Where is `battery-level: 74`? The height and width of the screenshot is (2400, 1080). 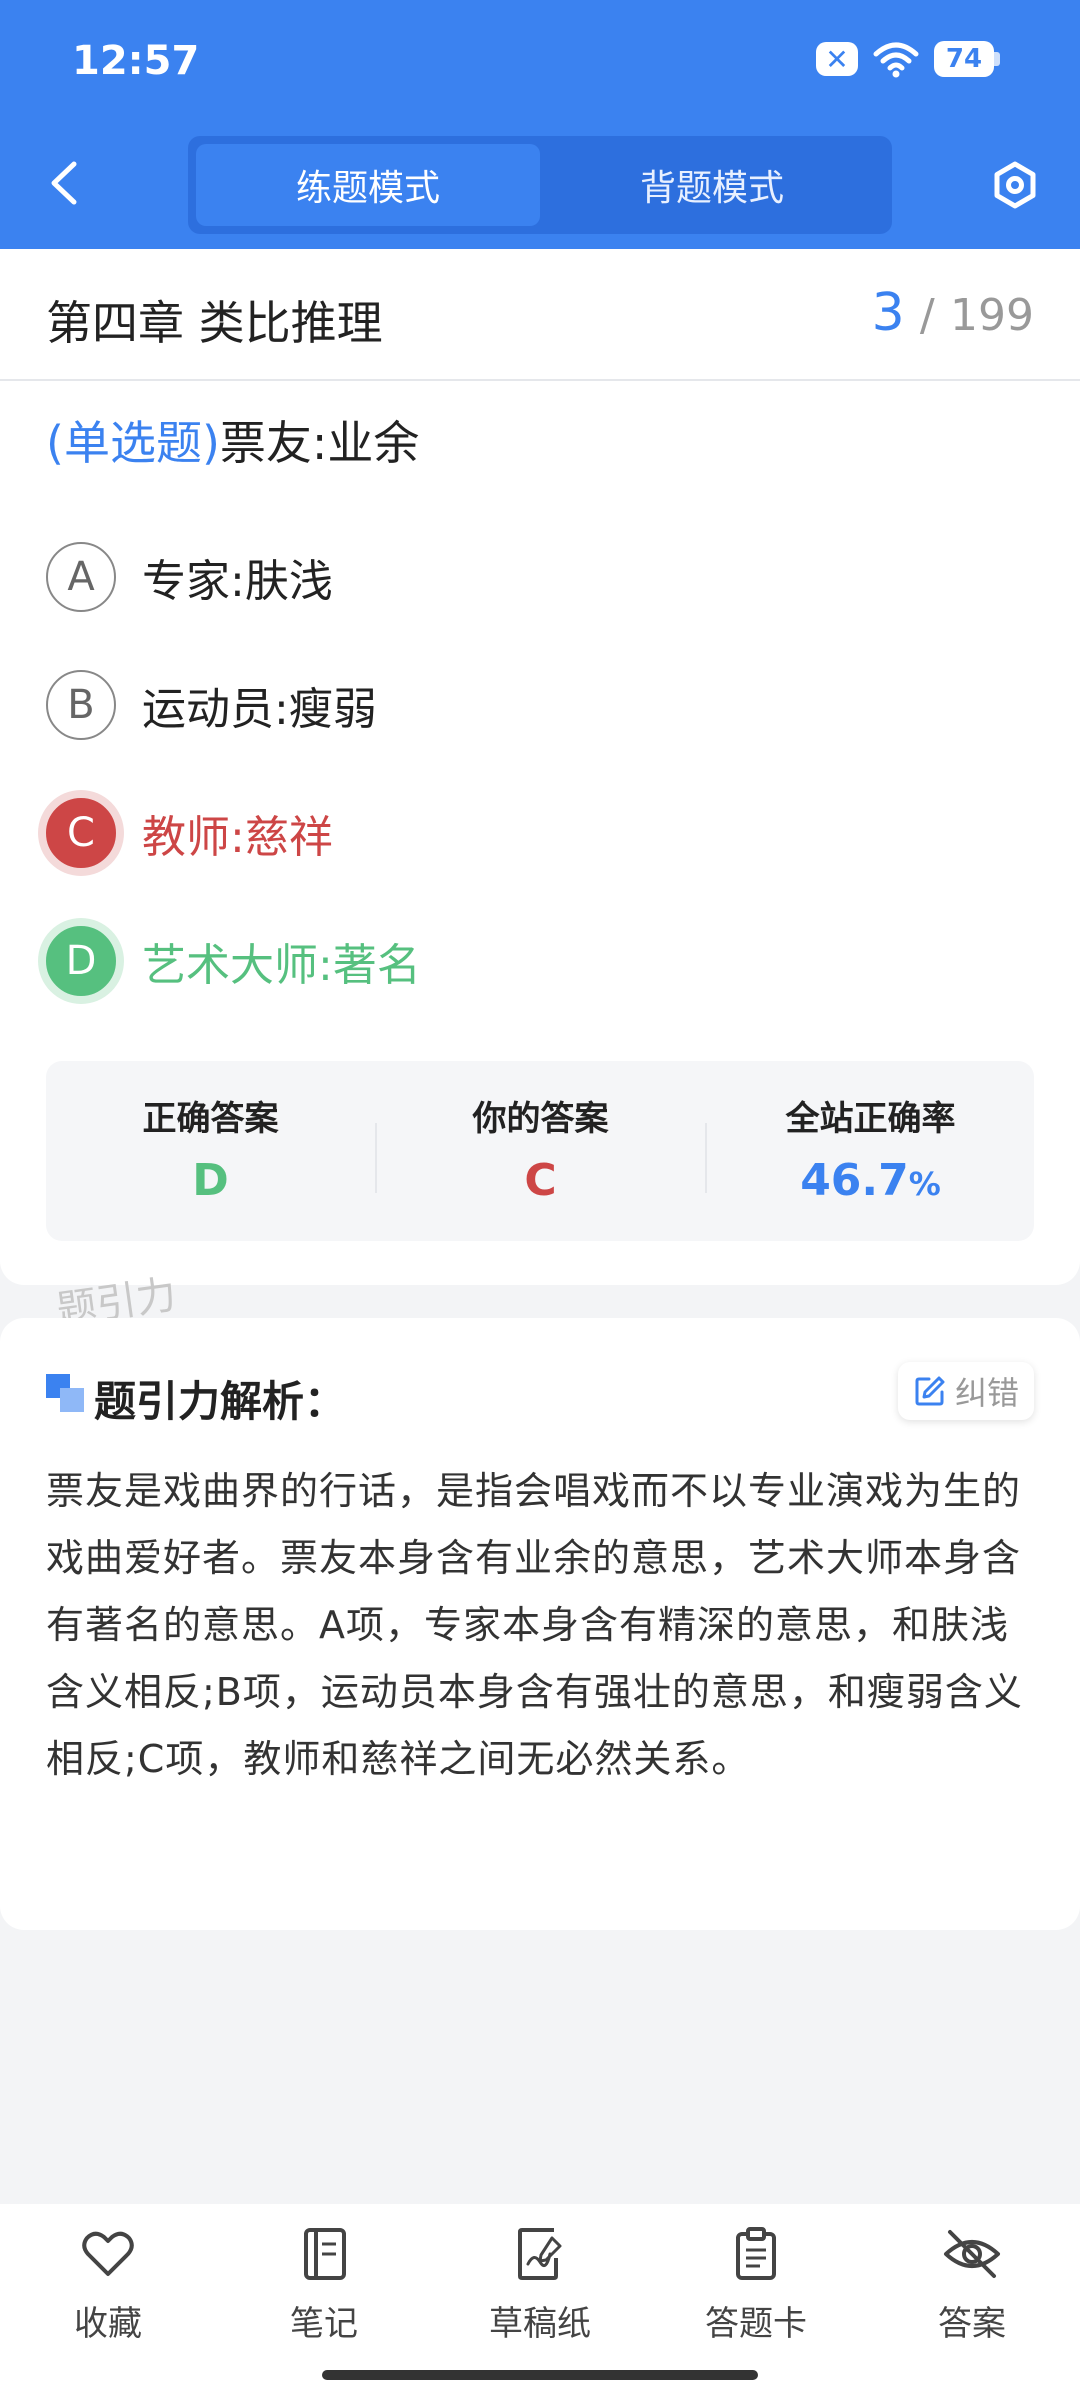
battery-level: 74 is located at coordinates (964, 59).